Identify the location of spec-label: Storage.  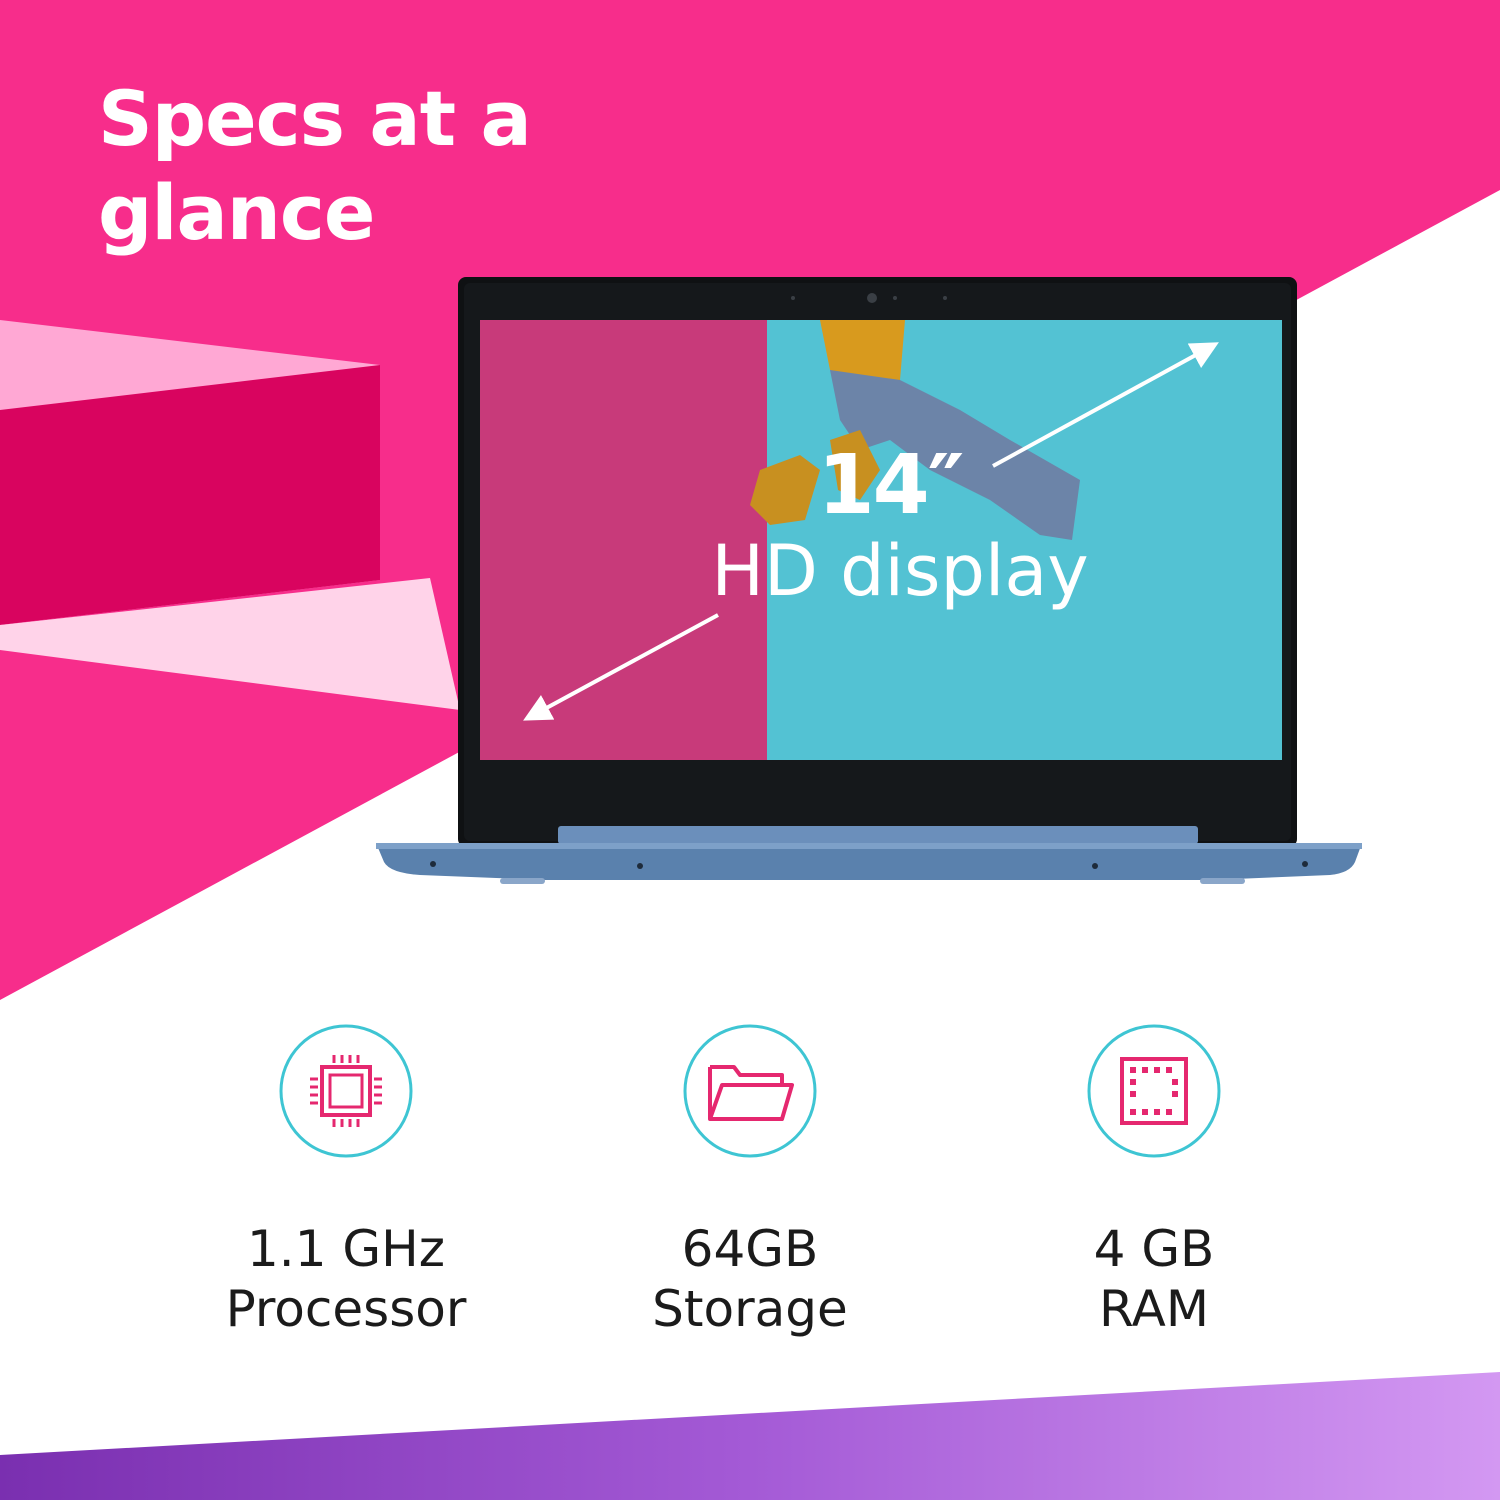
(750, 1309).